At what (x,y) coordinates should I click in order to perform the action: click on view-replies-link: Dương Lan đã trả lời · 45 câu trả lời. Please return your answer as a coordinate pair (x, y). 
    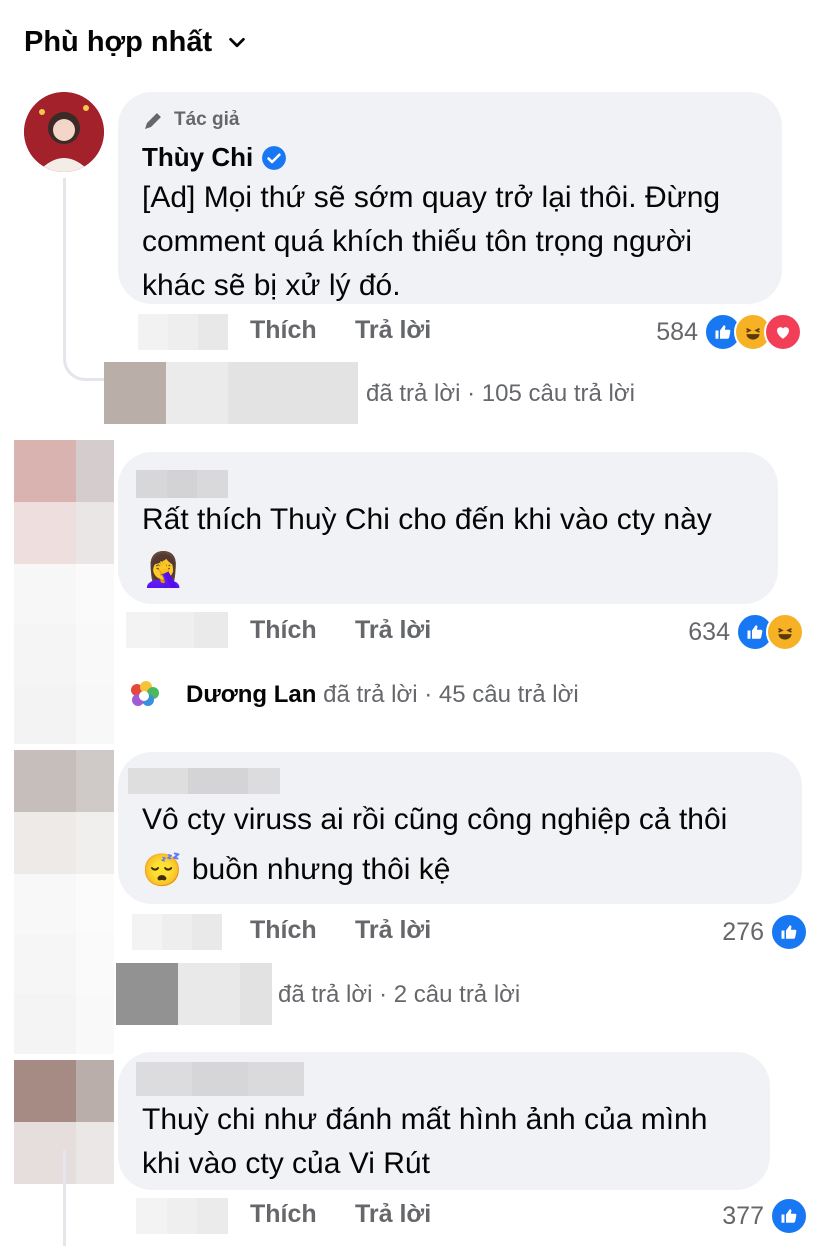
    Looking at the image, I should click on (382, 695).